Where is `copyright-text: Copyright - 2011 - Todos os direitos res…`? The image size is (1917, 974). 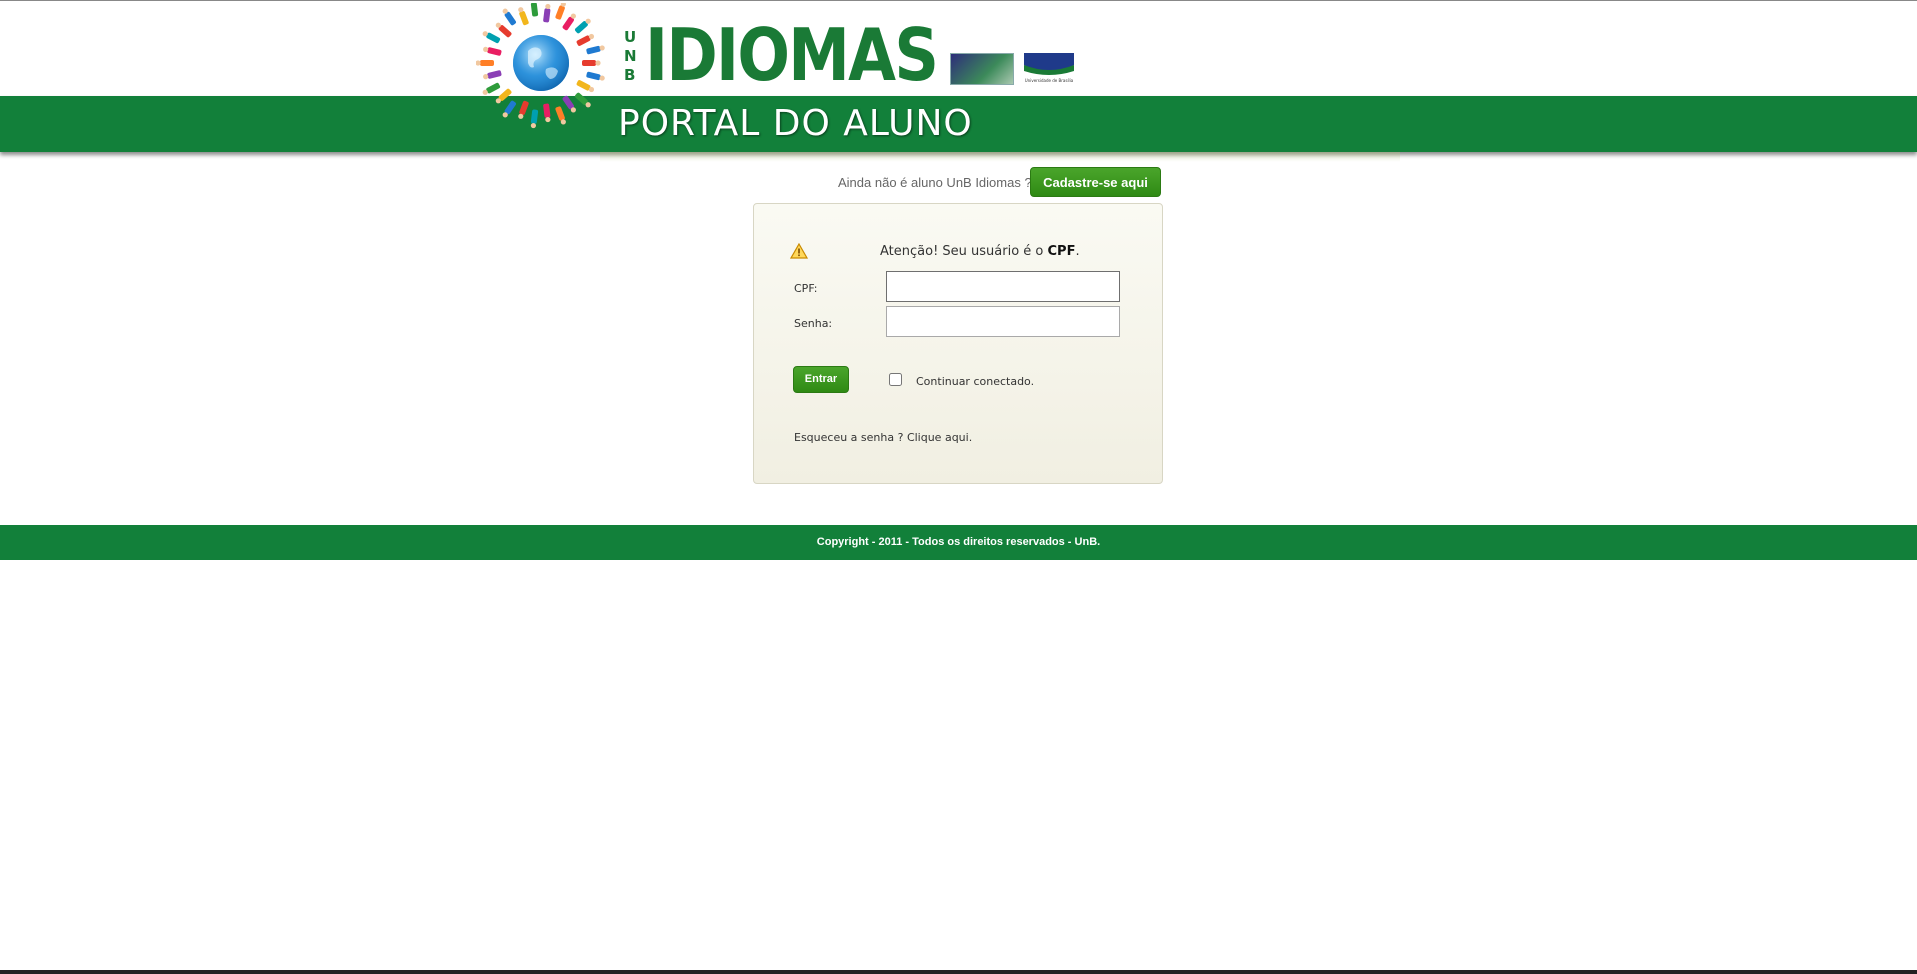
copyright-text: Copyright - 2011 - Todos os direitos res… is located at coordinates (958, 542).